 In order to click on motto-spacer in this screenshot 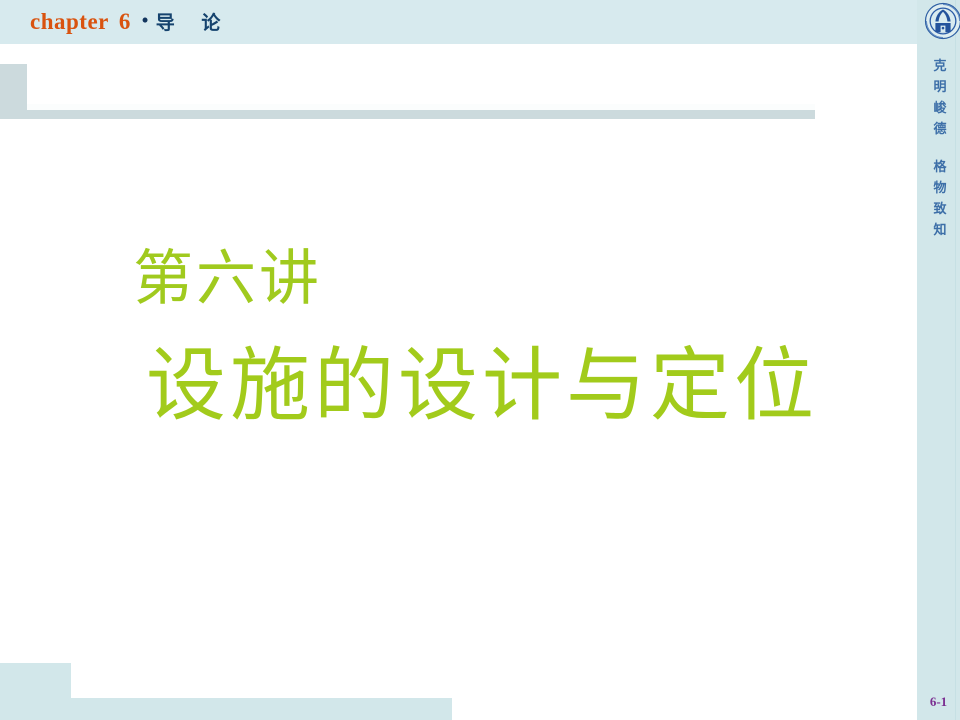, I will do `click(940, 148)`.